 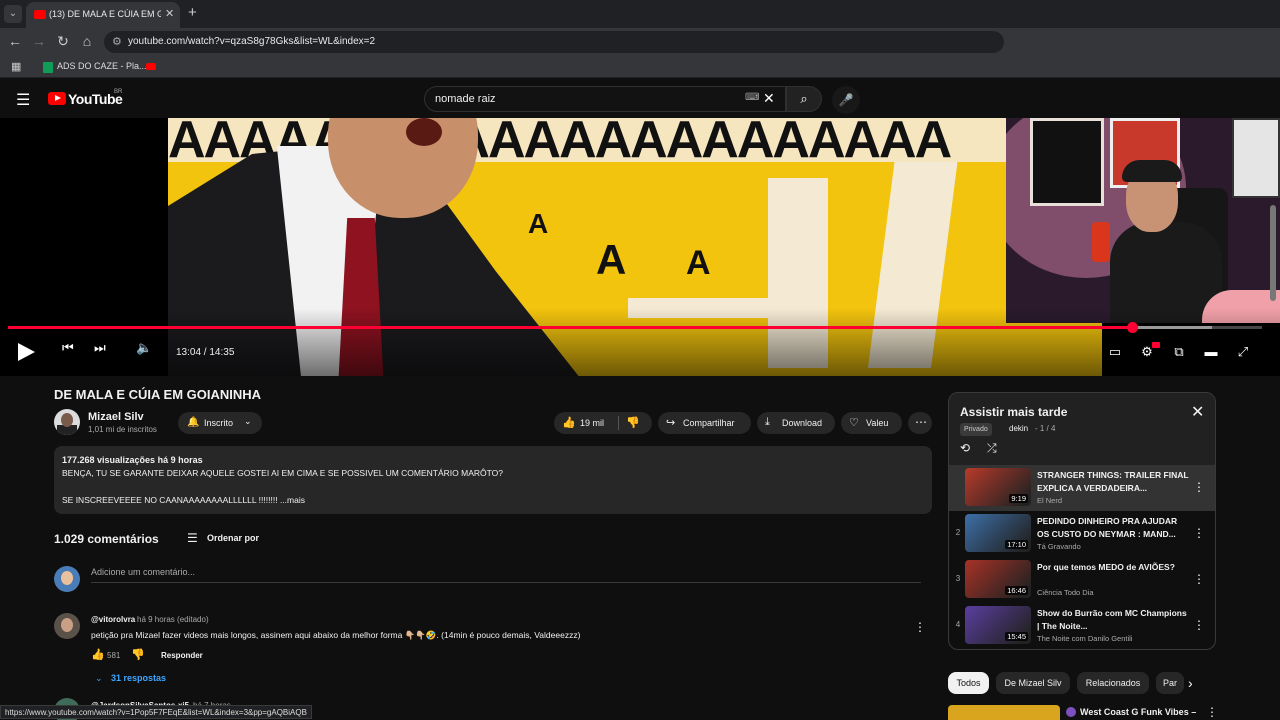 What do you see at coordinates (968, 683) in the screenshot?
I see `chip-todos: Todos` at bounding box center [968, 683].